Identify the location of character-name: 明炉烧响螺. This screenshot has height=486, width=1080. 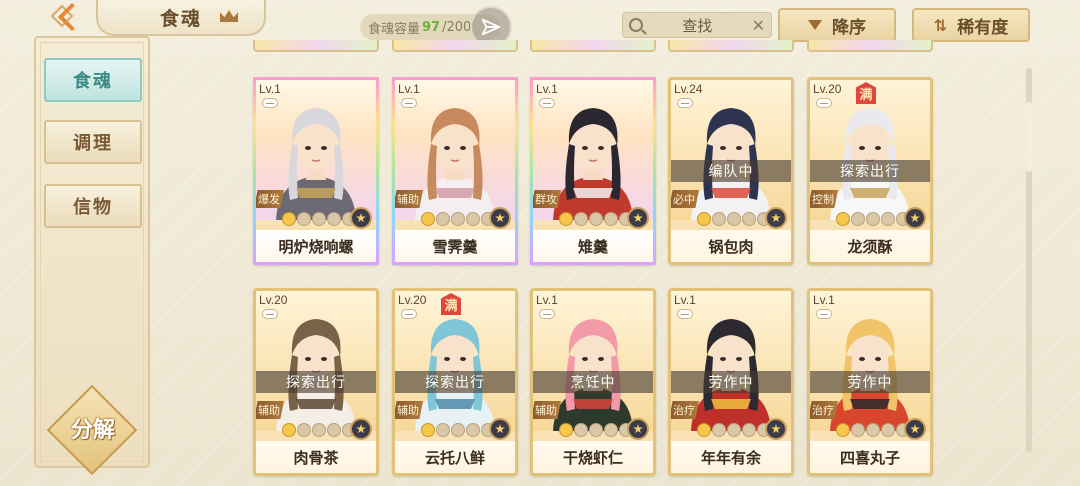
(316, 246).